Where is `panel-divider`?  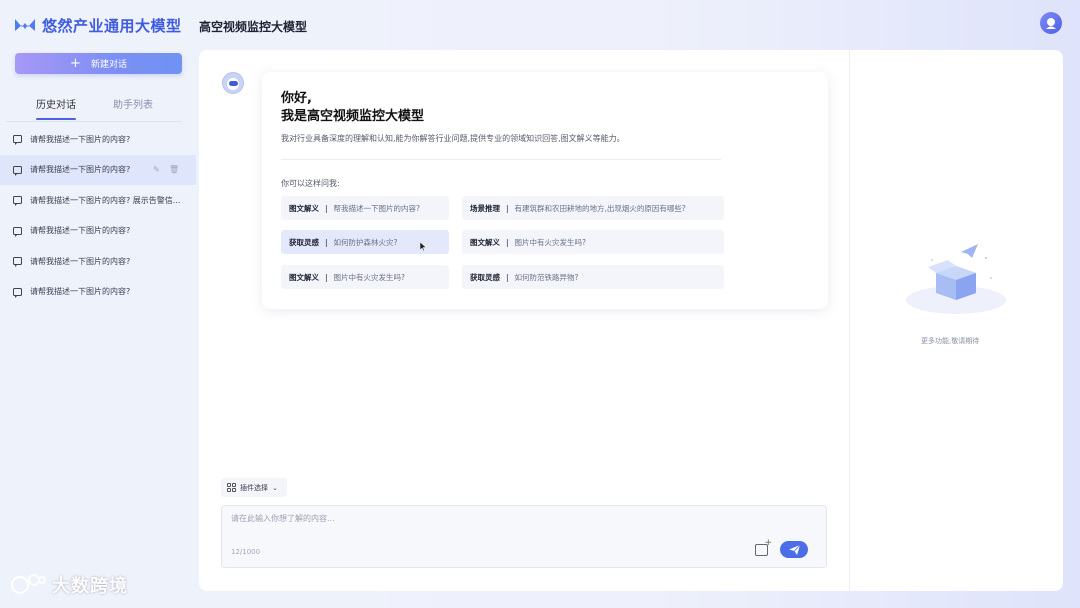 panel-divider is located at coordinates (849, 320).